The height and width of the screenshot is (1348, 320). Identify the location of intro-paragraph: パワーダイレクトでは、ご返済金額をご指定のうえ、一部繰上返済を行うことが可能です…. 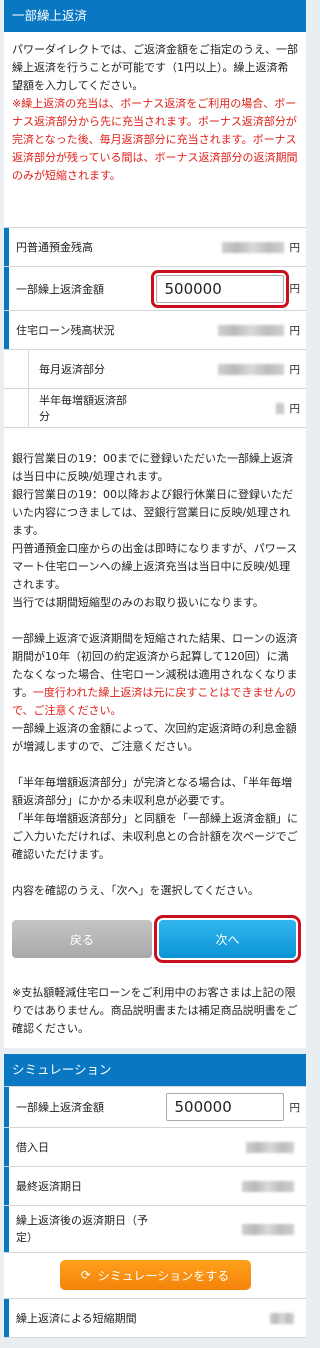
(155, 67).